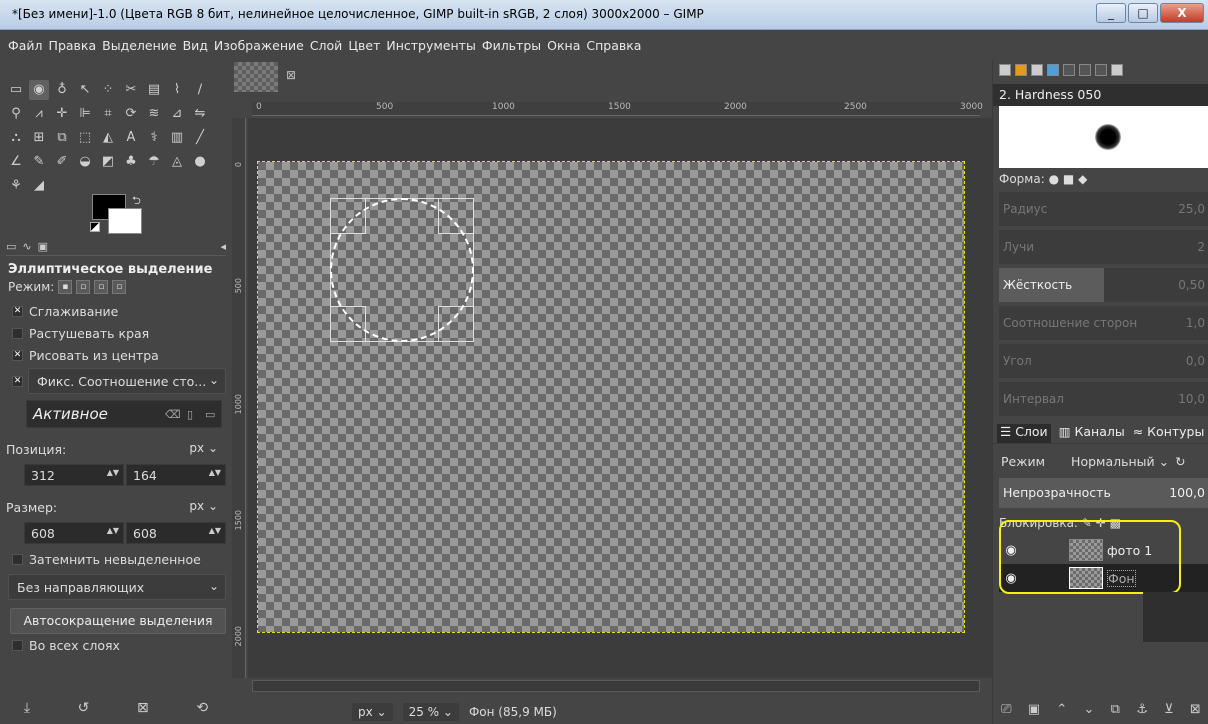 Image resolution: width=1208 pixels, height=724 pixels. Describe the element at coordinates (108, 162) in the screenshot. I see `heal-icon: ◩` at that location.